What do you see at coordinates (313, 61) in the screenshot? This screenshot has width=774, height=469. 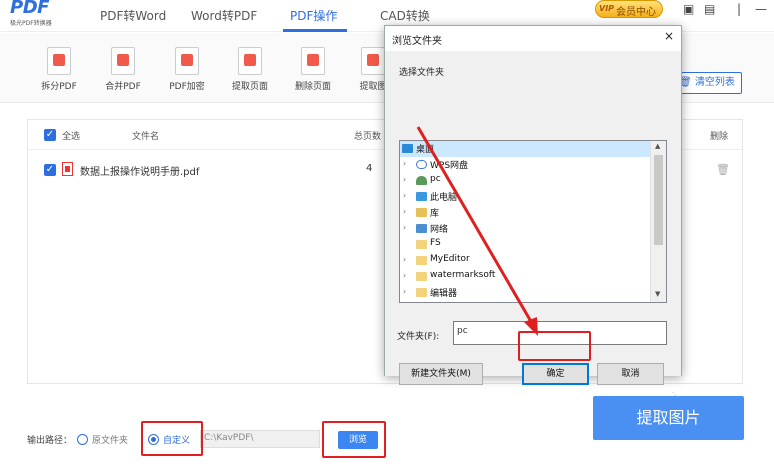 I see `delete-pages-icon` at bounding box center [313, 61].